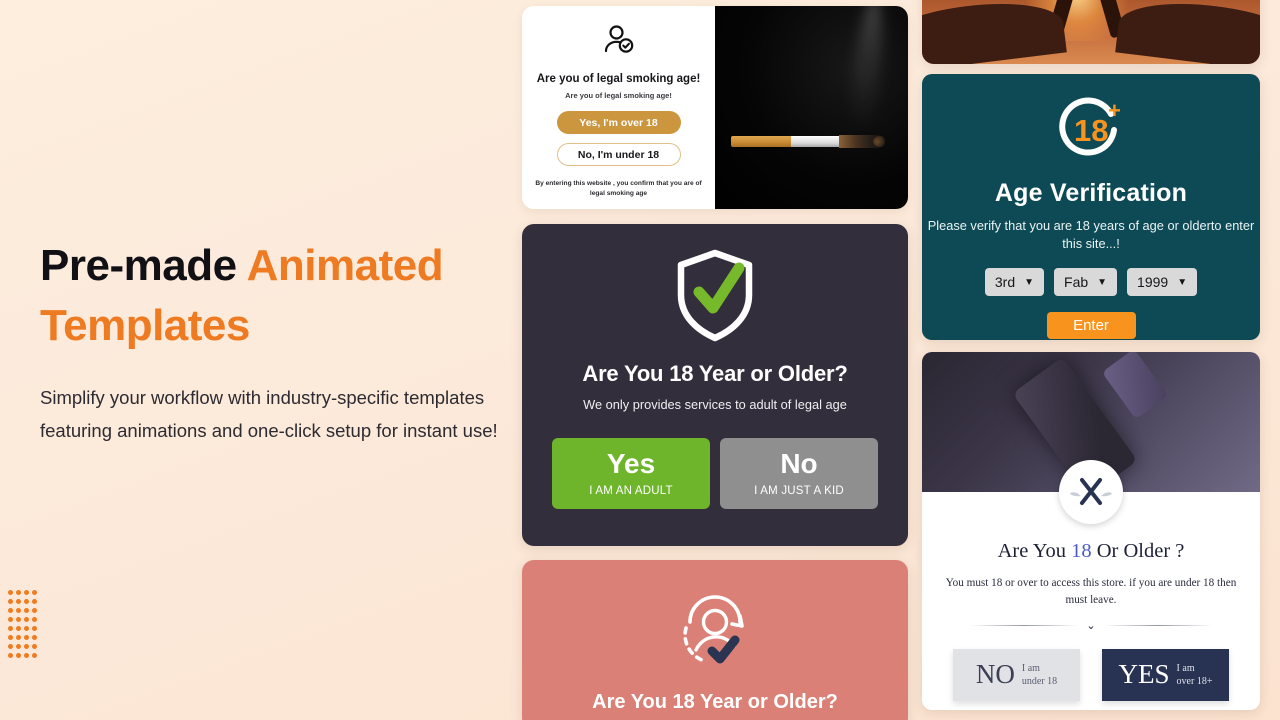 The height and width of the screenshot is (720, 1280). Describe the element at coordinates (715, 473) in the screenshot. I see `dark-card-button-row: Yes I AM AN ADULT No I AM JUST A KID` at that location.